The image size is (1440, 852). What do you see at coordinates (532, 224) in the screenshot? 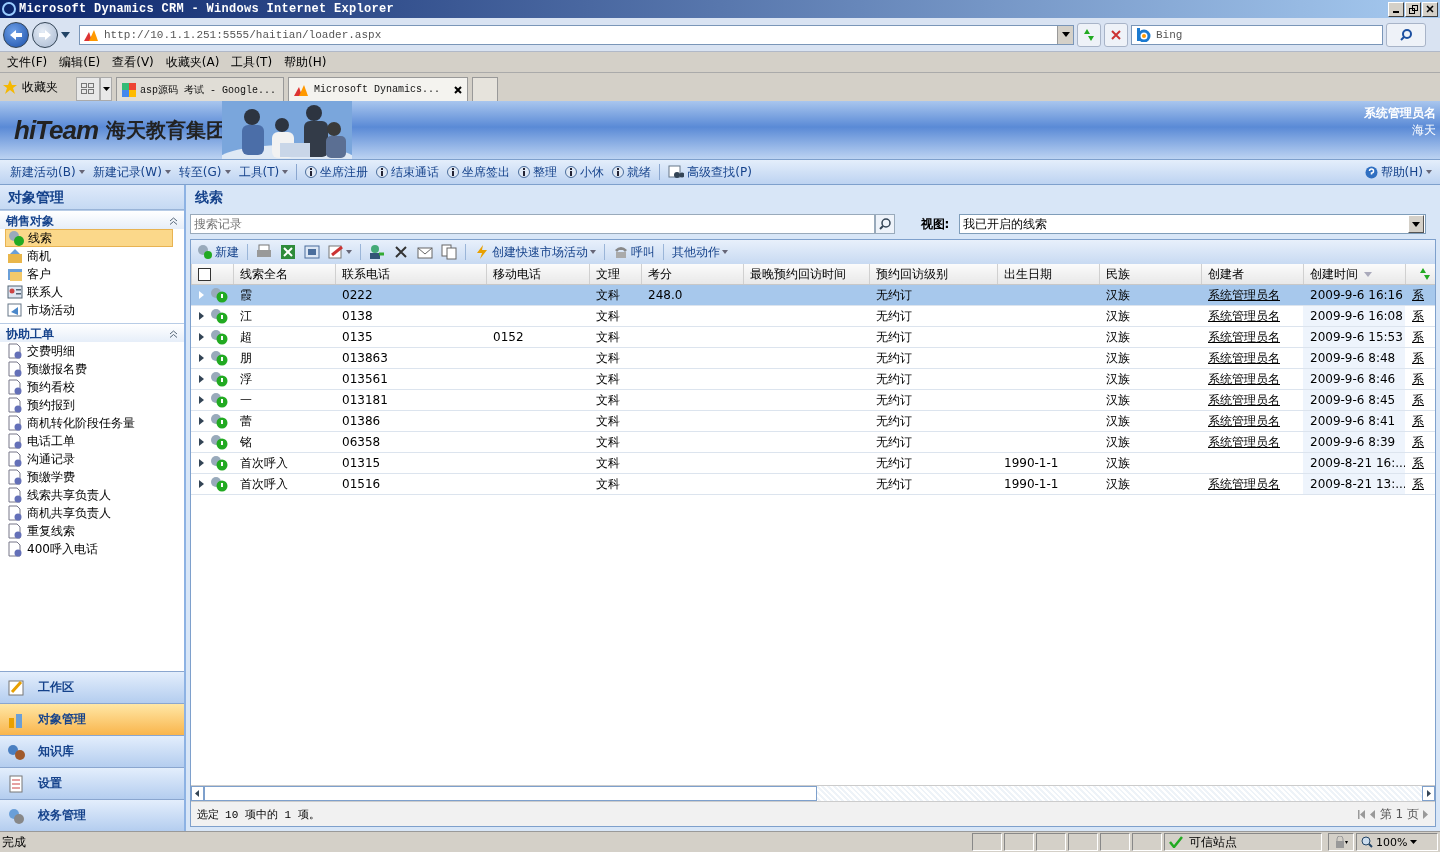
I see `search-field: 搜索记录` at bounding box center [532, 224].